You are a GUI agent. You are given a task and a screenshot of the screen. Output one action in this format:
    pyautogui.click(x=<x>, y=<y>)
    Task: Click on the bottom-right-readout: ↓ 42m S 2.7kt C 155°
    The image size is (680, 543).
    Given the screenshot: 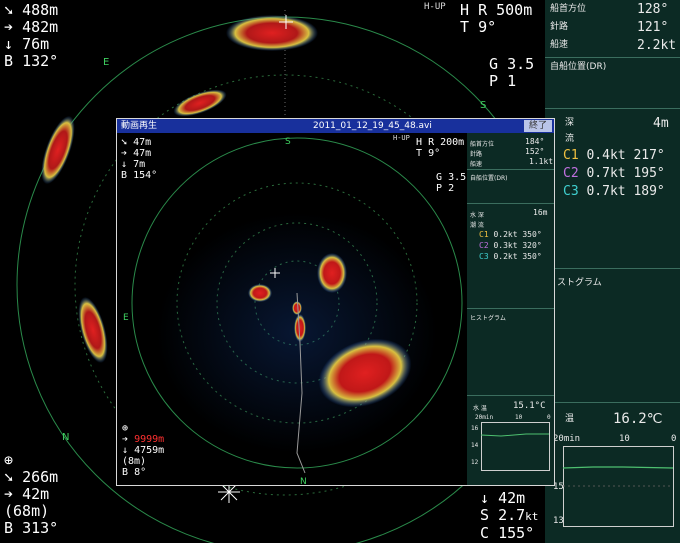 What is the action you would take?
    pyautogui.click(x=509, y=515)
    